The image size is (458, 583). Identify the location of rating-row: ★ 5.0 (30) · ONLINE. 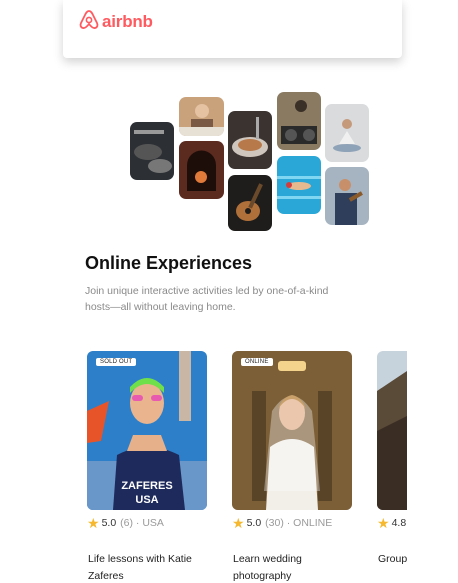
(282, 523).